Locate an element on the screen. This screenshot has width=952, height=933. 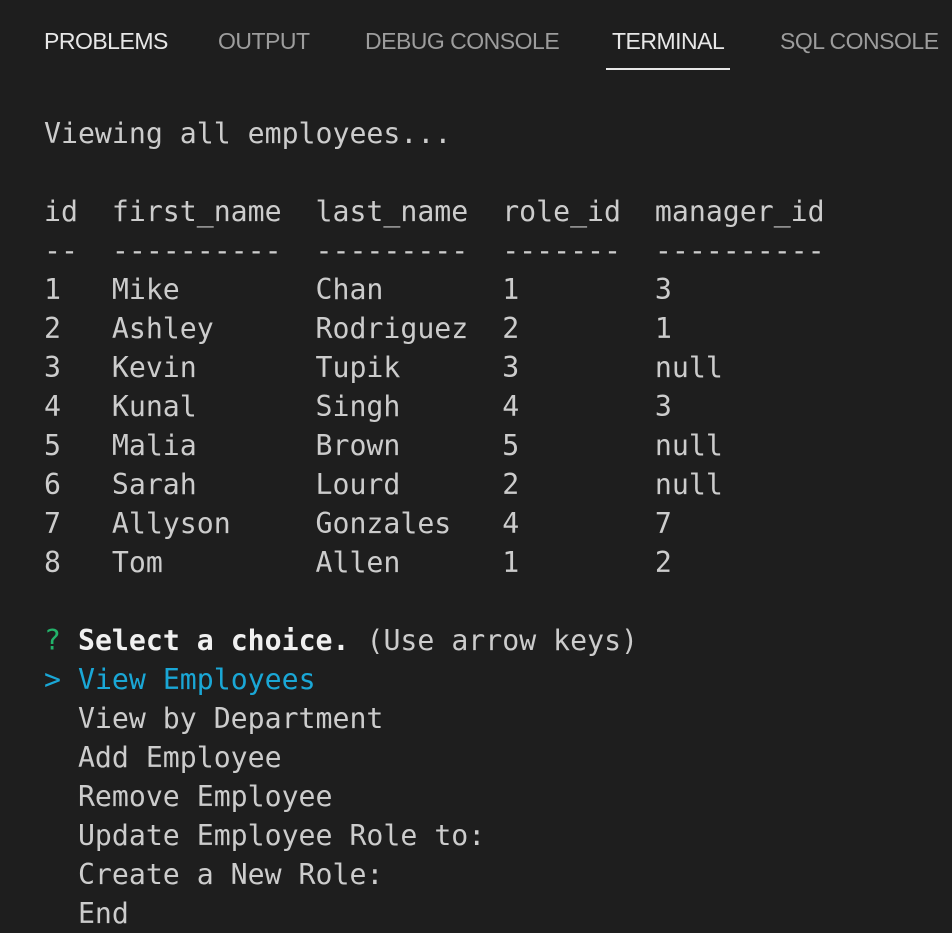
table-cell: Rodriguez is located at coordinates (392, 328).